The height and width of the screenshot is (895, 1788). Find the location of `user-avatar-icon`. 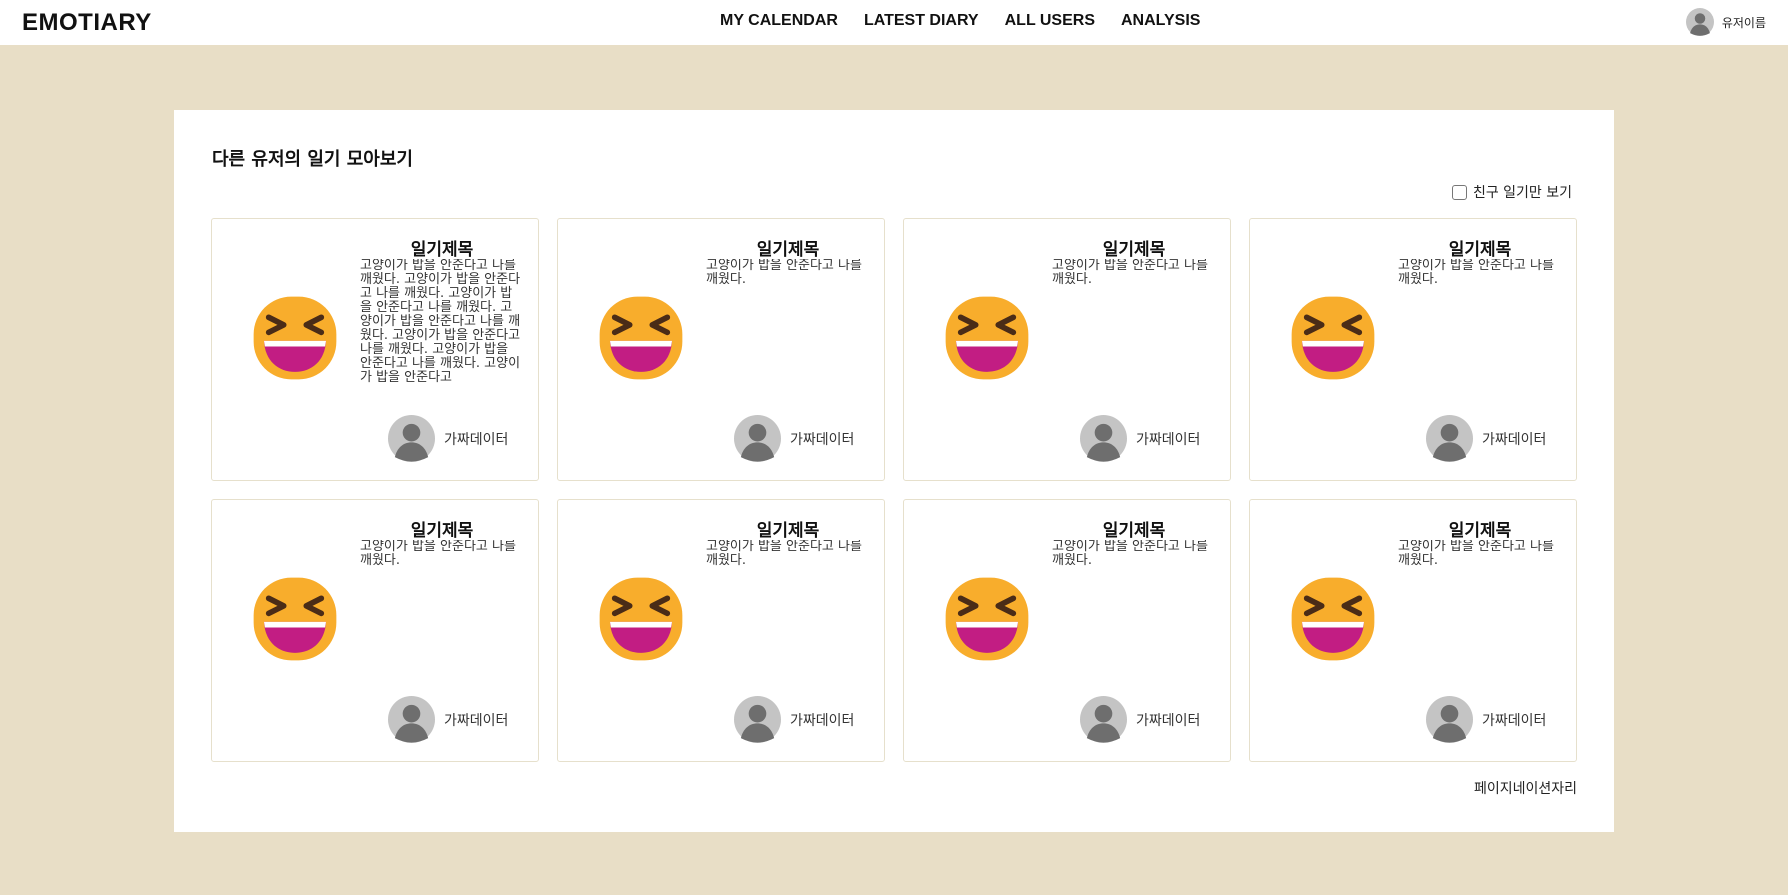

user-avatar-icon is located at coordinates (1699, 22).